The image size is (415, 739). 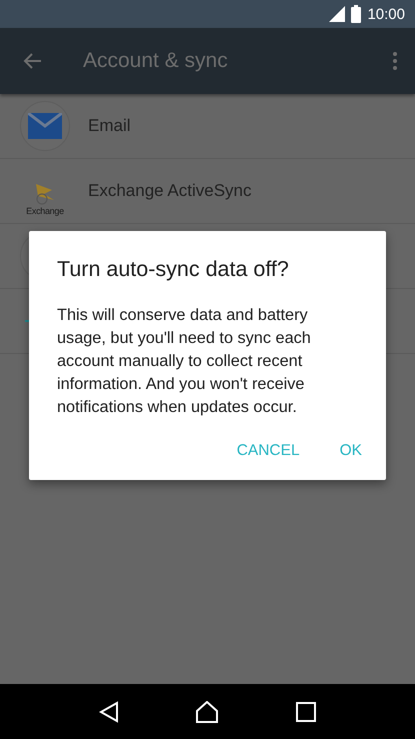 What do you see at coordinates (207, 711) in the screenshot?
I see `home-icon` at bounding box center [207, 711].